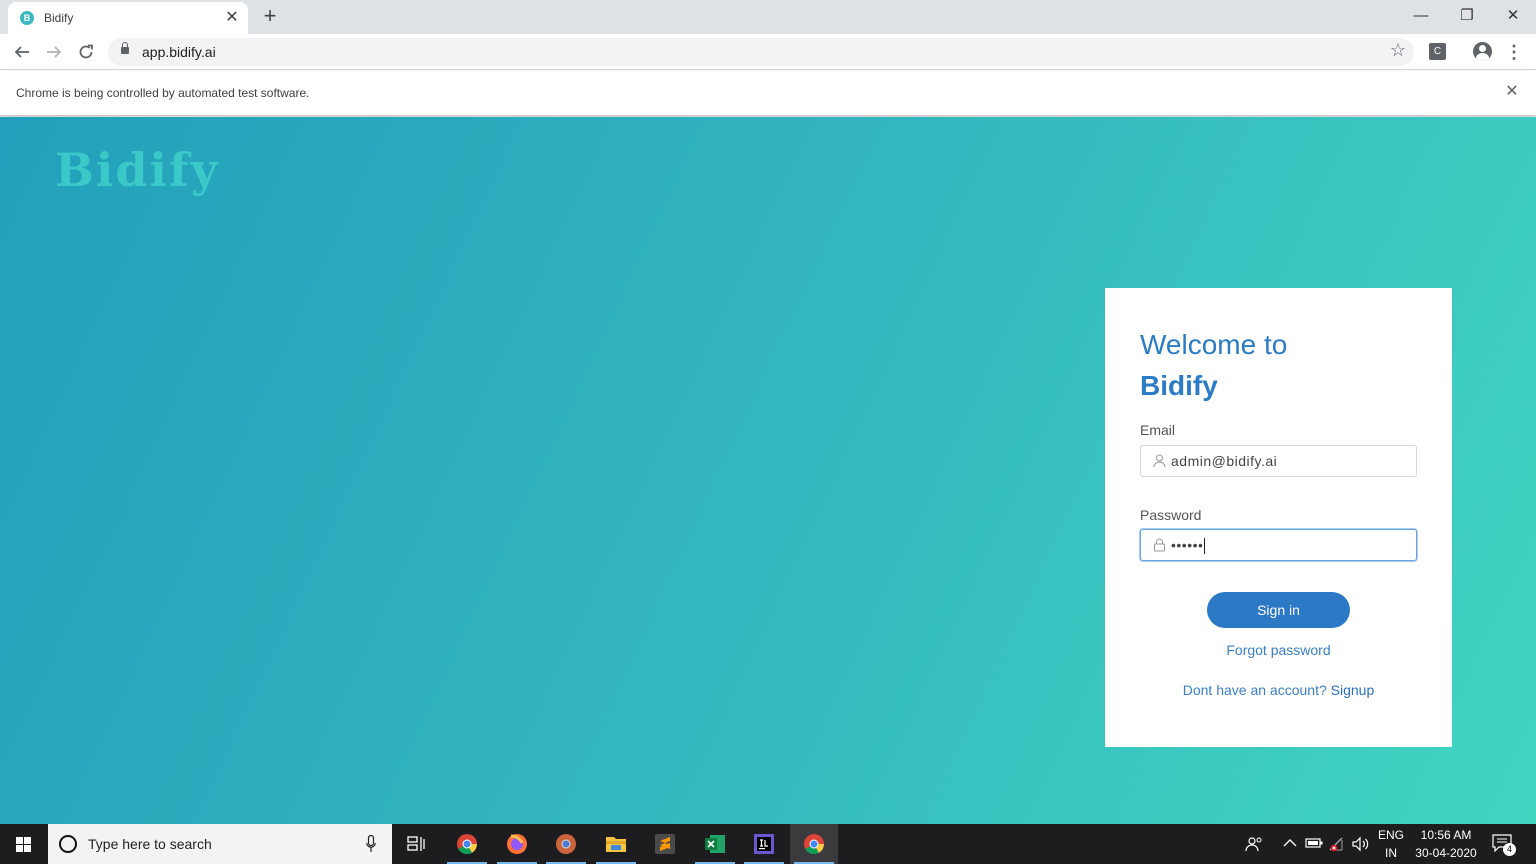 Image resolution: width=1536 pixels, height=864 pixels. I want to click on forward-button, so click(54, 52).